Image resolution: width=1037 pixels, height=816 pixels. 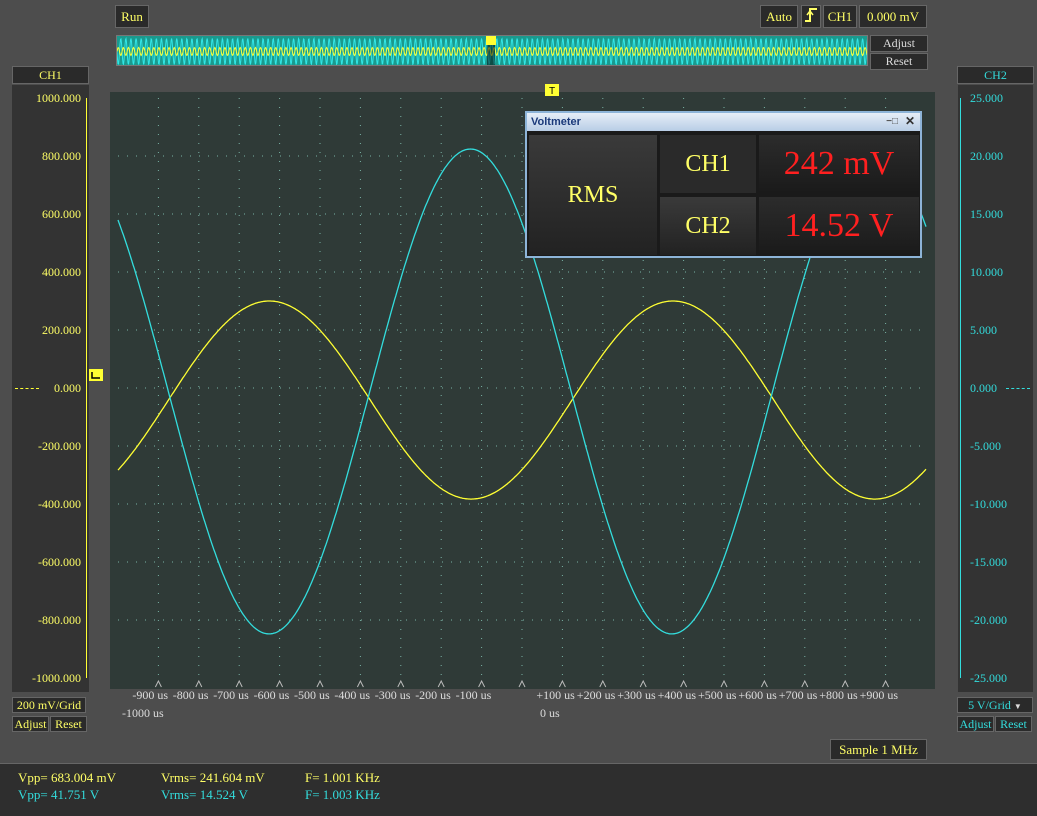 What do you see at coordinates (555, 695) in the screenshot?
I see `time-axis-label: +100 us` at bounding box center [555, 695].